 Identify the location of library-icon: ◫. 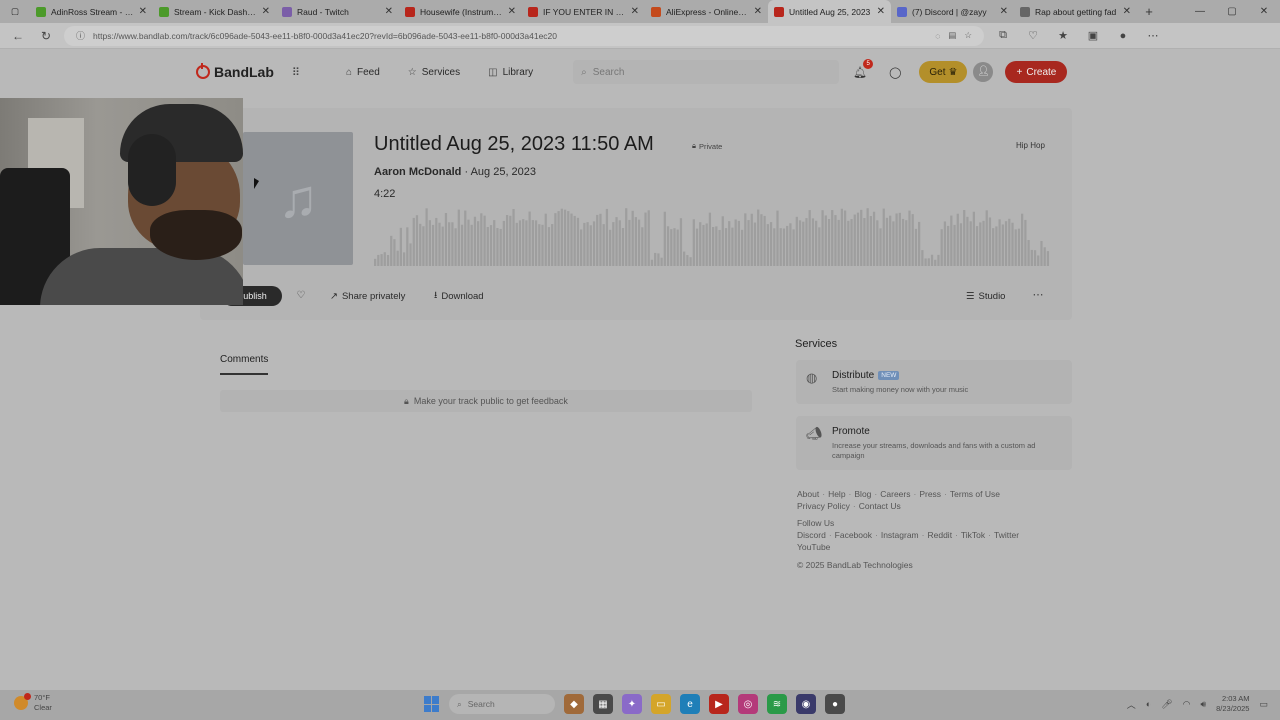
(493, 72).